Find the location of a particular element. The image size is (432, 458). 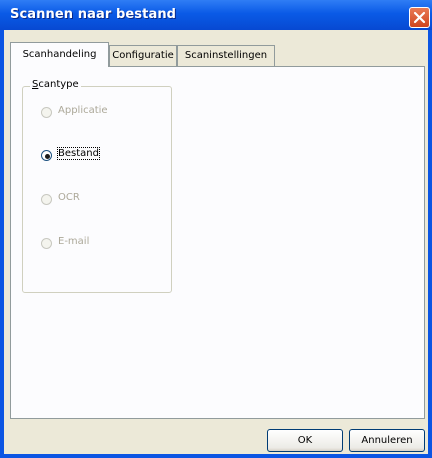

radio-selected-dot is located at coordinates (47, 156).